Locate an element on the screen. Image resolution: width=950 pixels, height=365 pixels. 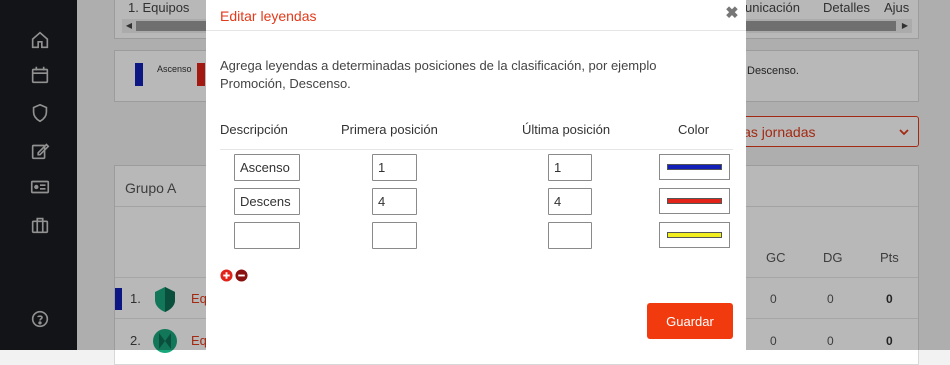
header-last-position: Última posición is located at coordinates (566, 129).